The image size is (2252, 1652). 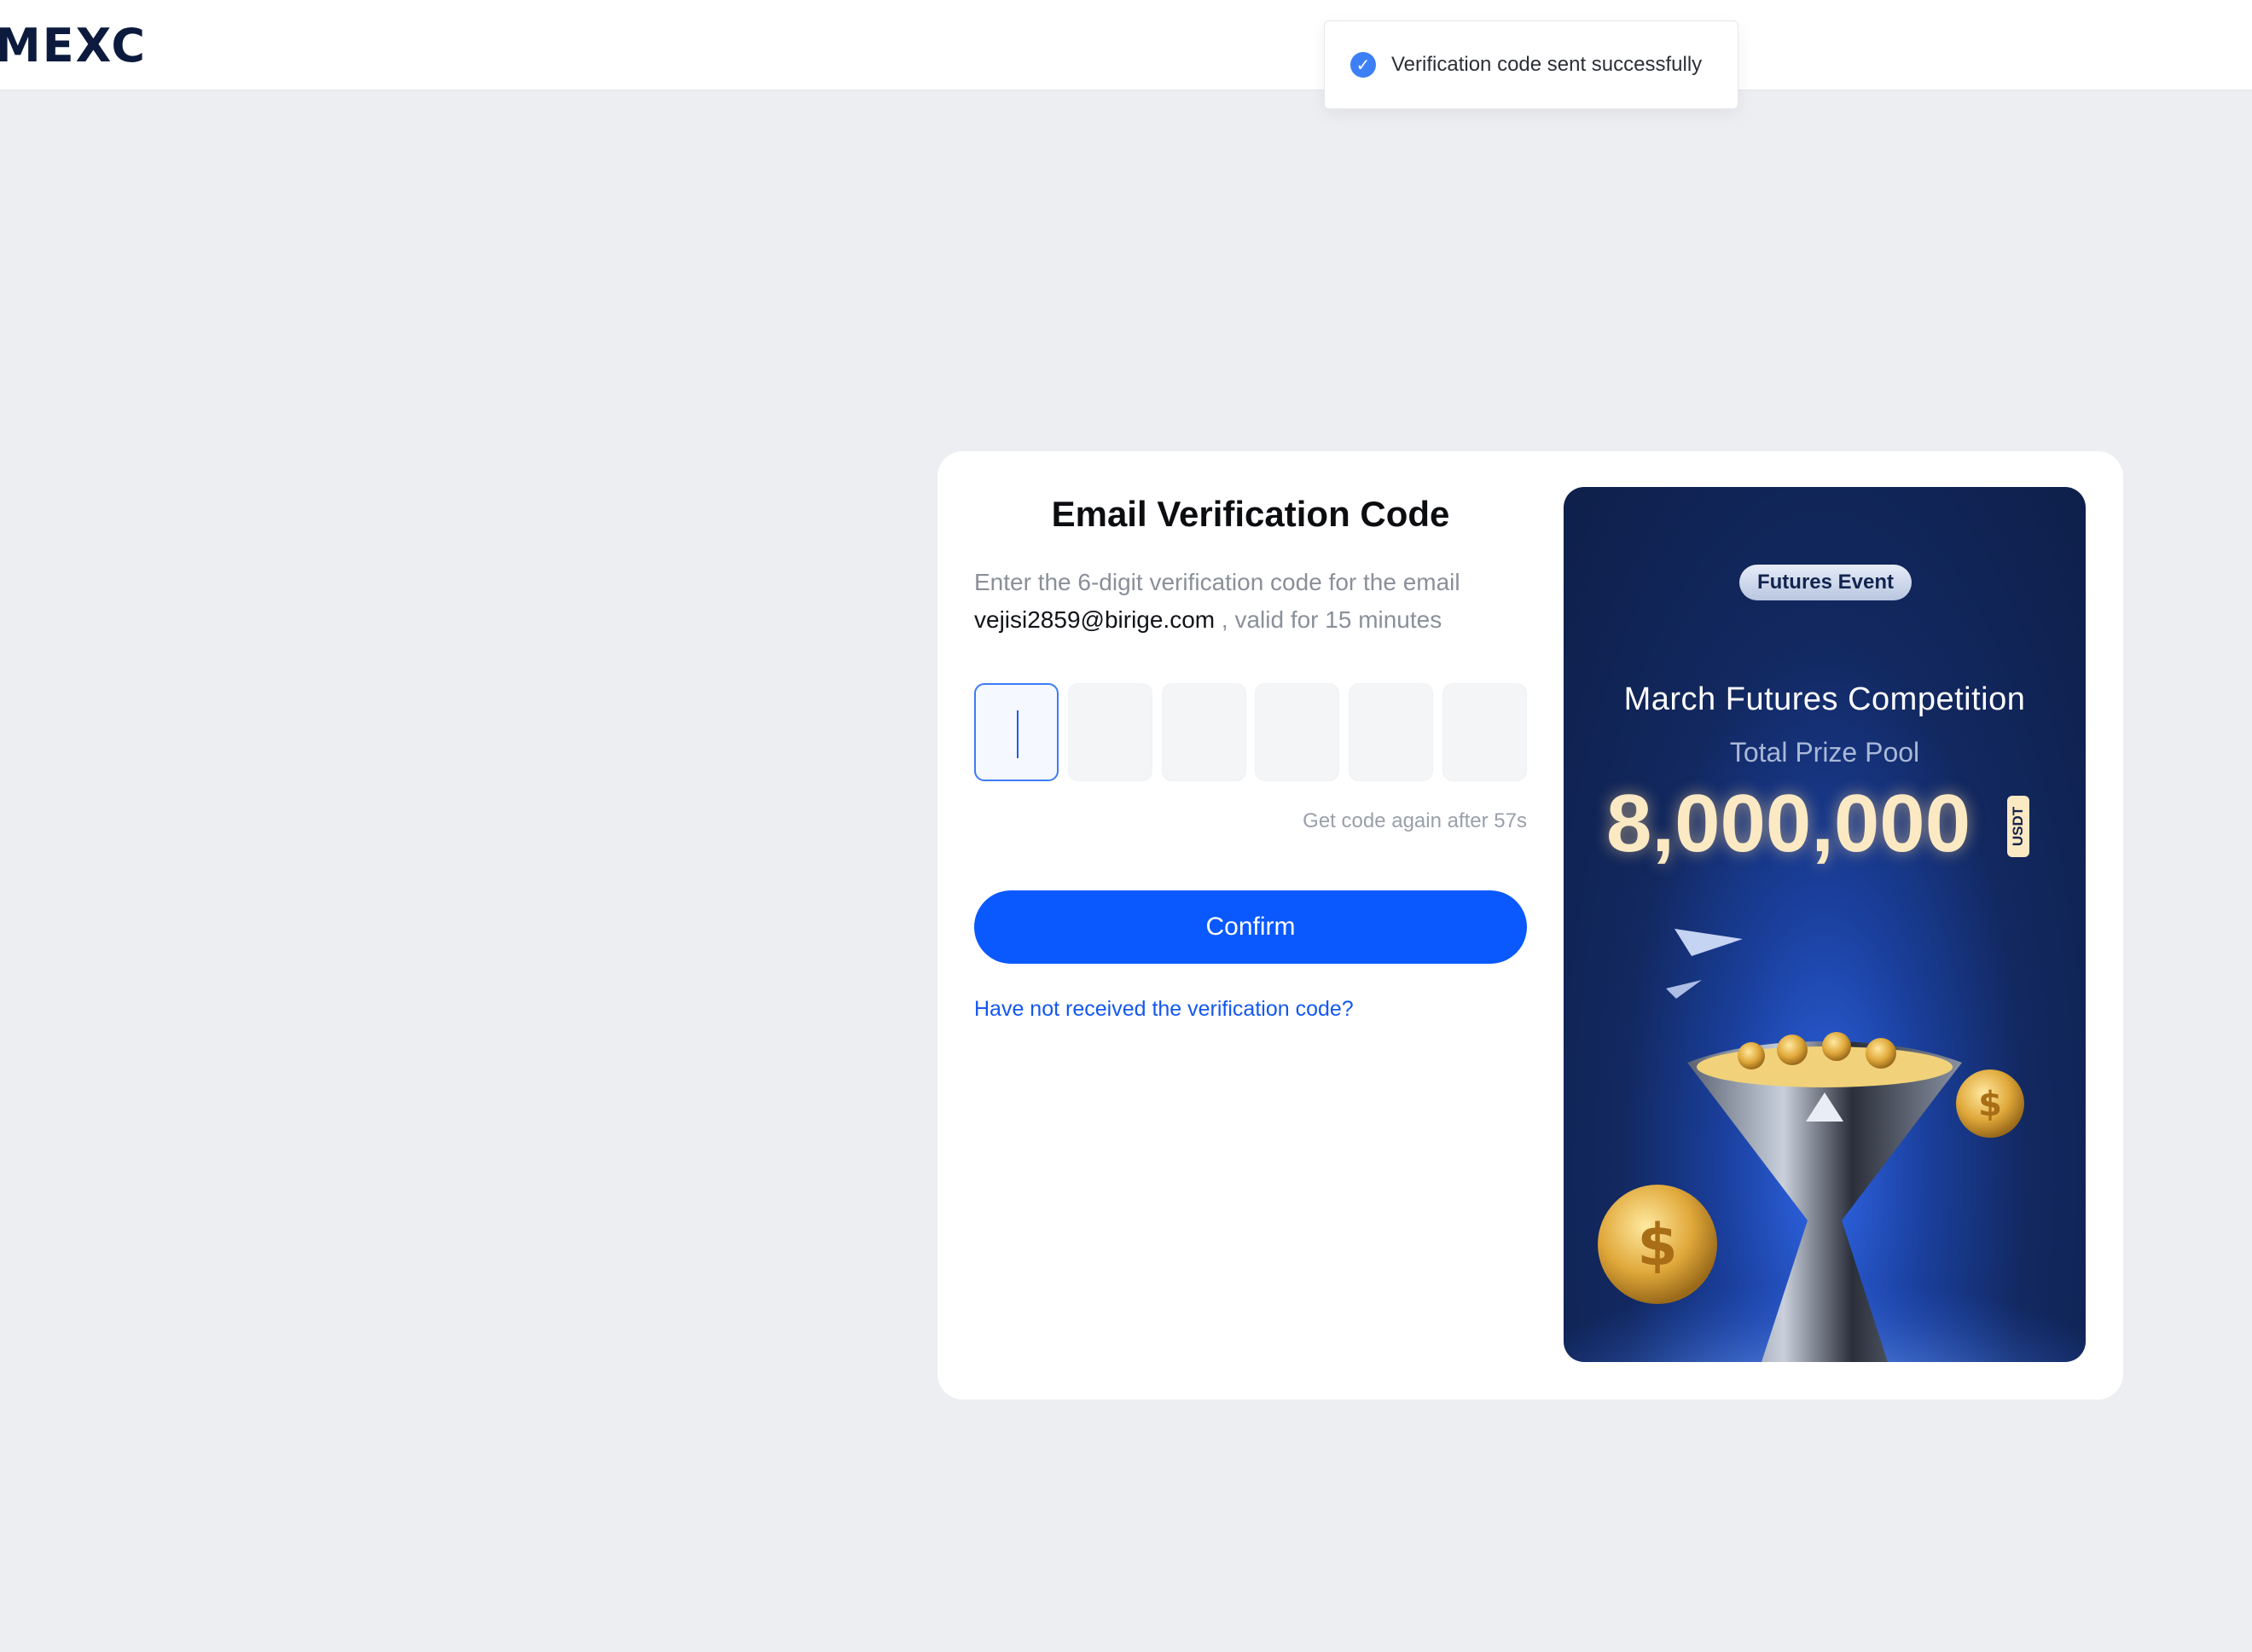 I want to click on resend-countdown: Get code again after 57s, so click(x=1415, y=820).